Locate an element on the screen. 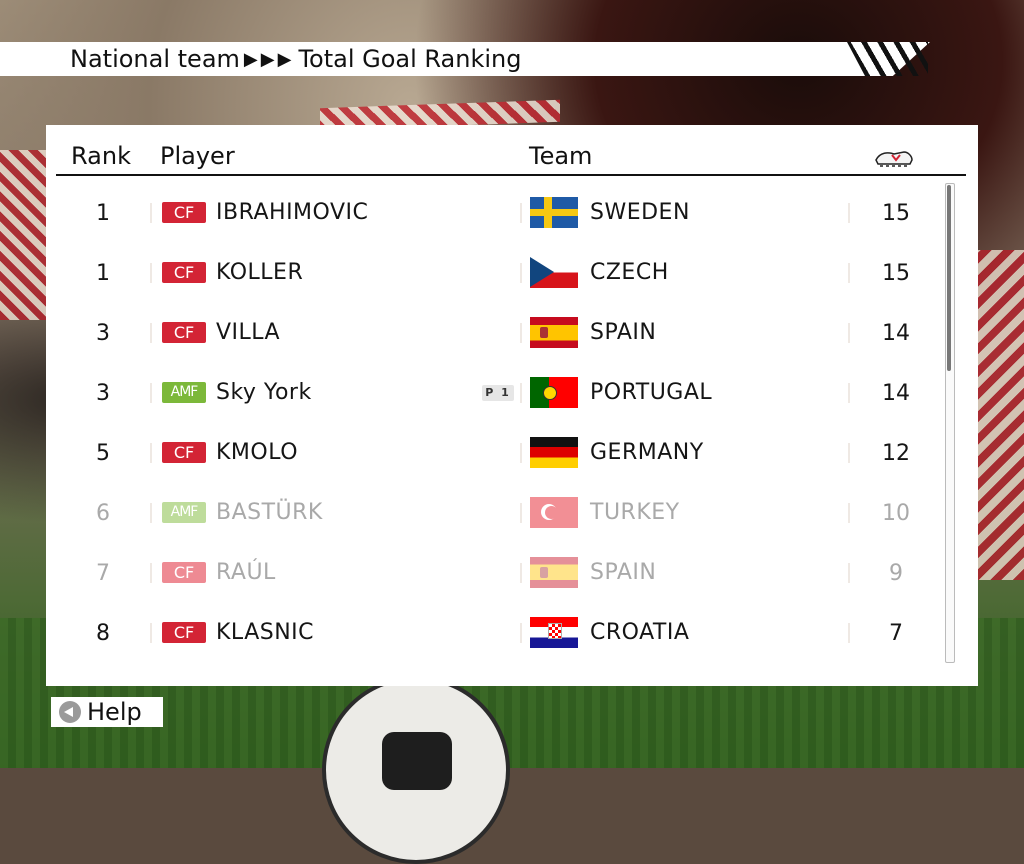 This screenshot has width=1024, height=864. player-name: Sky York is located at coordinates (264, 392).